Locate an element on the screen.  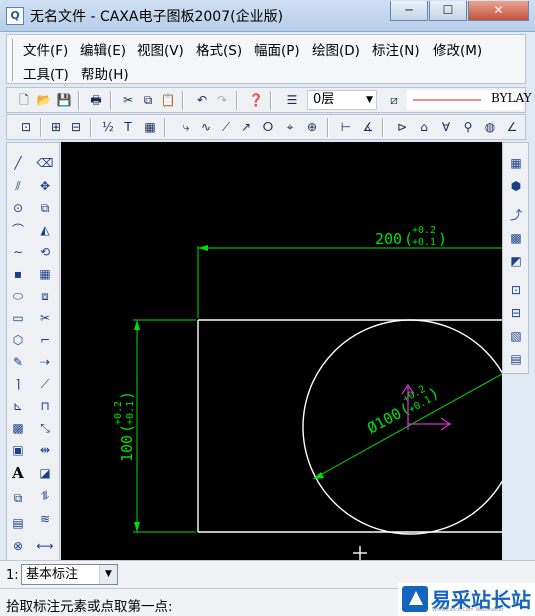
layer-icon: ☰ is located at coordinates (292, 100).